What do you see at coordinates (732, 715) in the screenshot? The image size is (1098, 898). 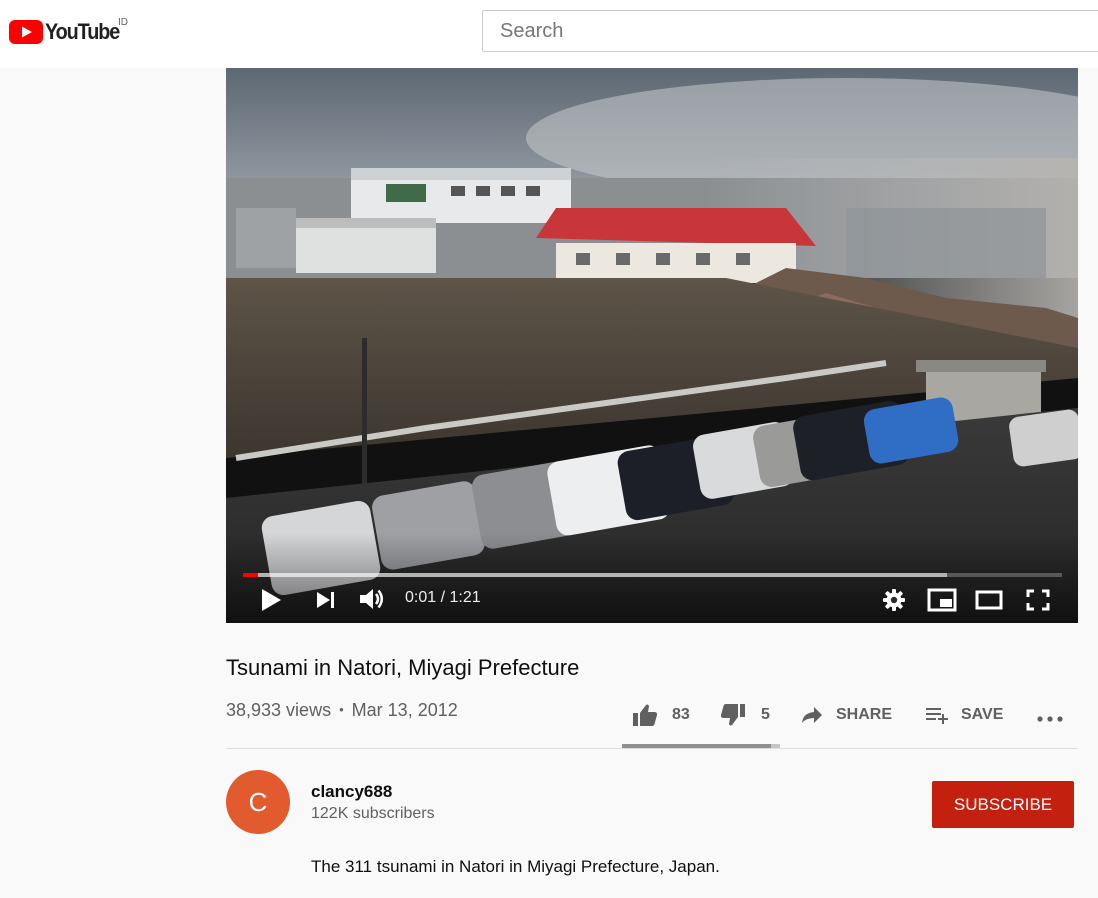 I see `thumb-down-icon` at bounding box center [732, 715].